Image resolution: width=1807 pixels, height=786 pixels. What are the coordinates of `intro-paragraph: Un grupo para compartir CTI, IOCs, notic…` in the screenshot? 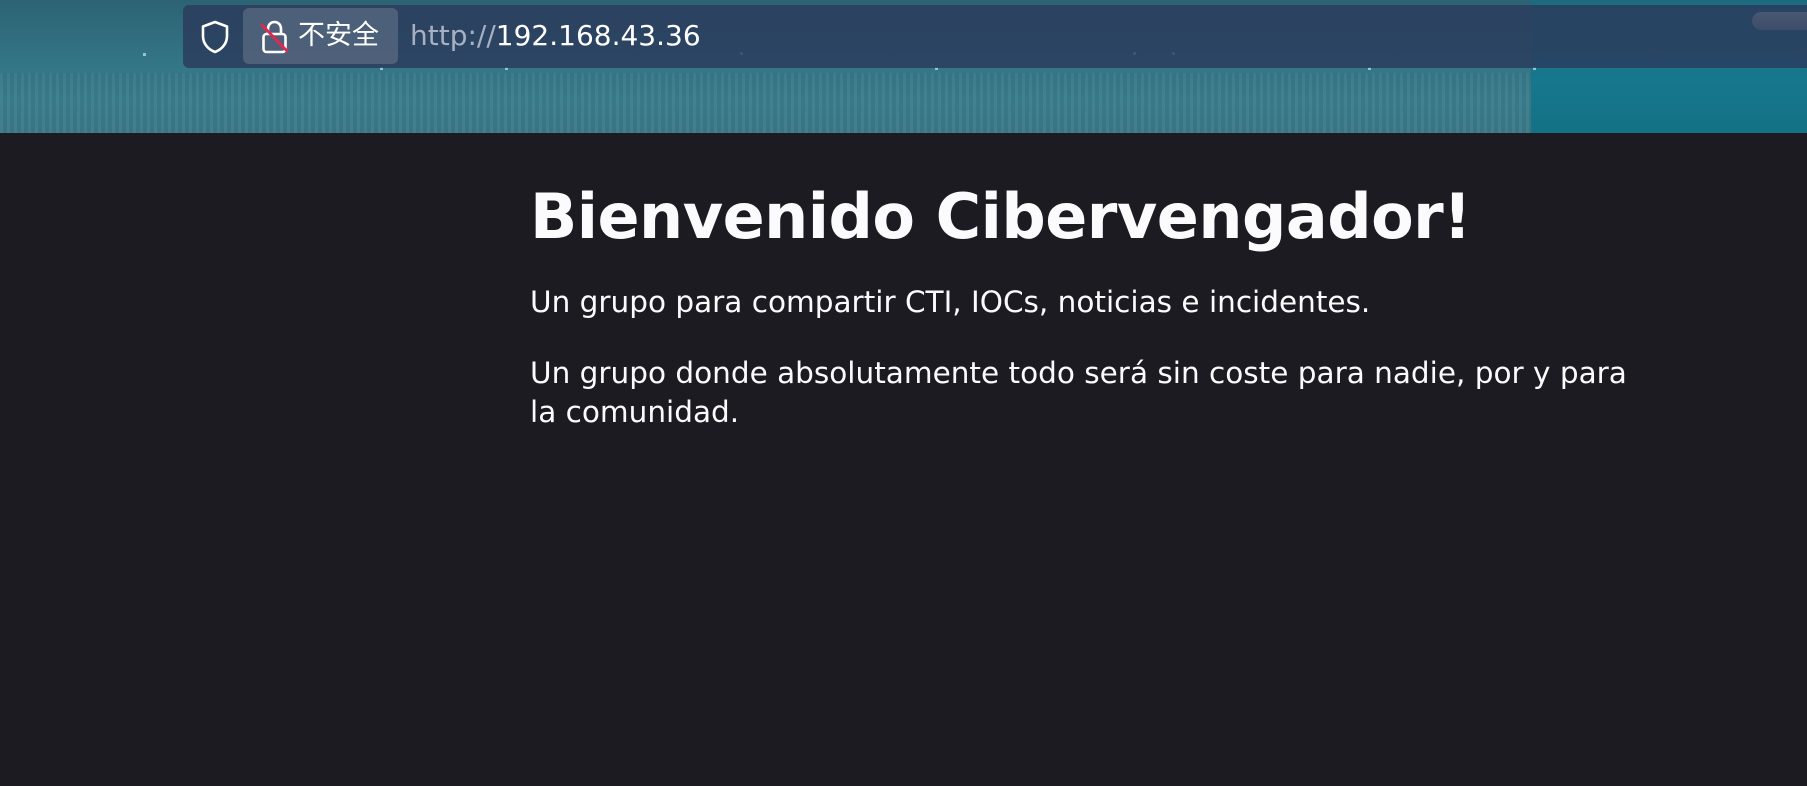 It's located at (950, 302).